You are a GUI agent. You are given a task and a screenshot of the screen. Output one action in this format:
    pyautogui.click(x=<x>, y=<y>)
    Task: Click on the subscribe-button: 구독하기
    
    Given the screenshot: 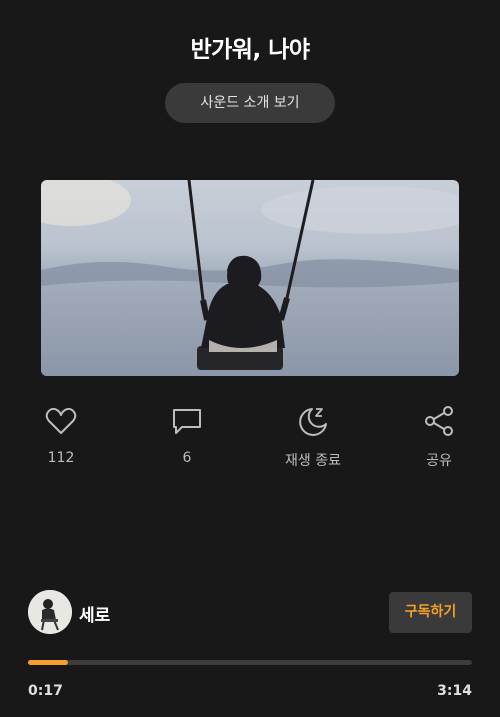 What is the action you would take?
    pyautogui.click(x=430, y=612)
    